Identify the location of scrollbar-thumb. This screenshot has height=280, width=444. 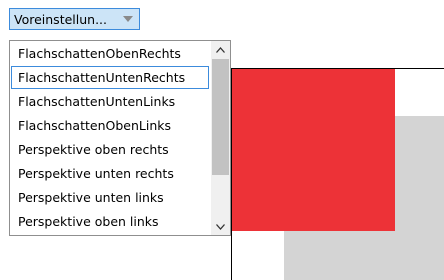
(220, 117).